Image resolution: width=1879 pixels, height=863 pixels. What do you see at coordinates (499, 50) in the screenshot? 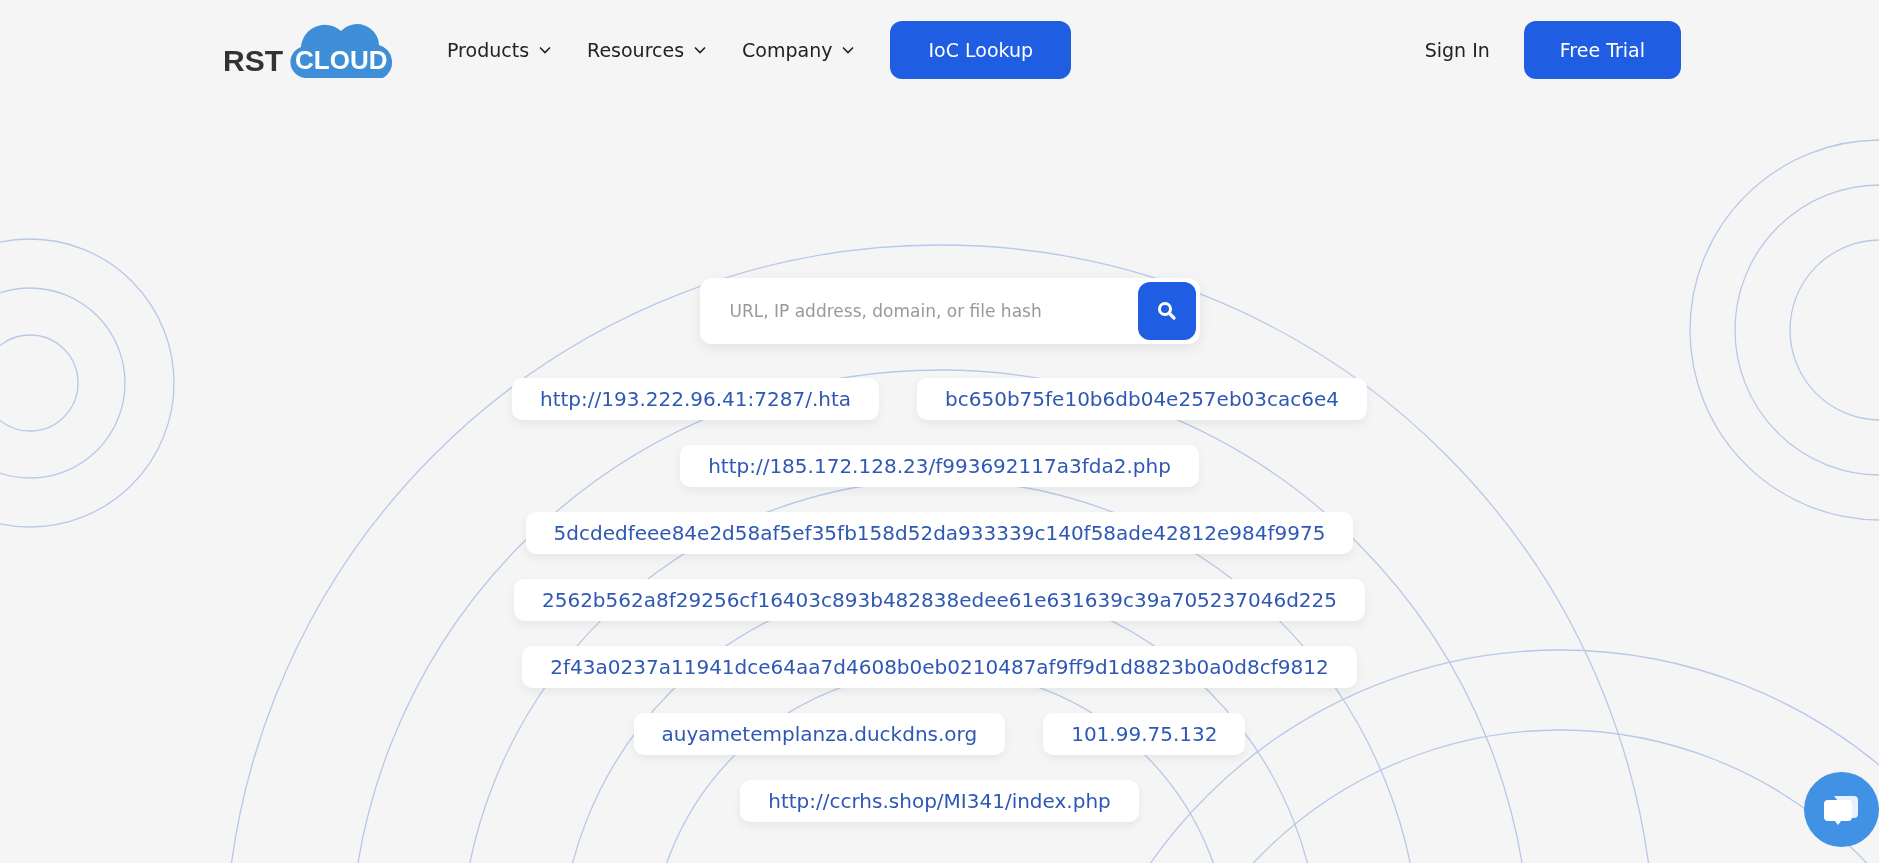
I see `nav-menu: Products` at bounding box center [499, 50].